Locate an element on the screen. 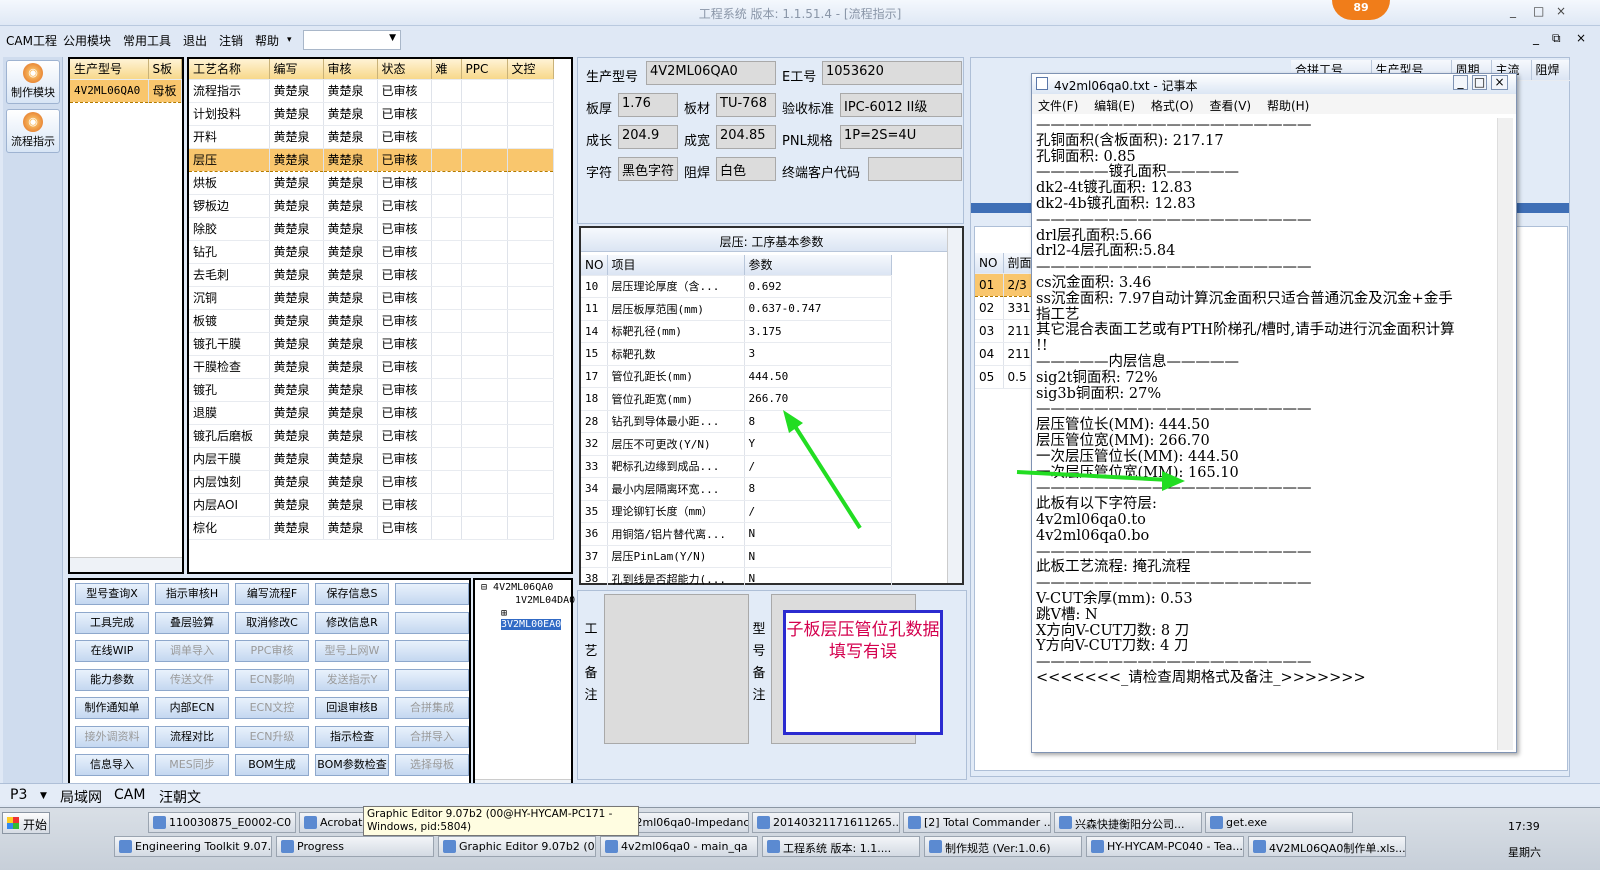  action-button: BOM参数检查 is located at coordinates (352, 765).